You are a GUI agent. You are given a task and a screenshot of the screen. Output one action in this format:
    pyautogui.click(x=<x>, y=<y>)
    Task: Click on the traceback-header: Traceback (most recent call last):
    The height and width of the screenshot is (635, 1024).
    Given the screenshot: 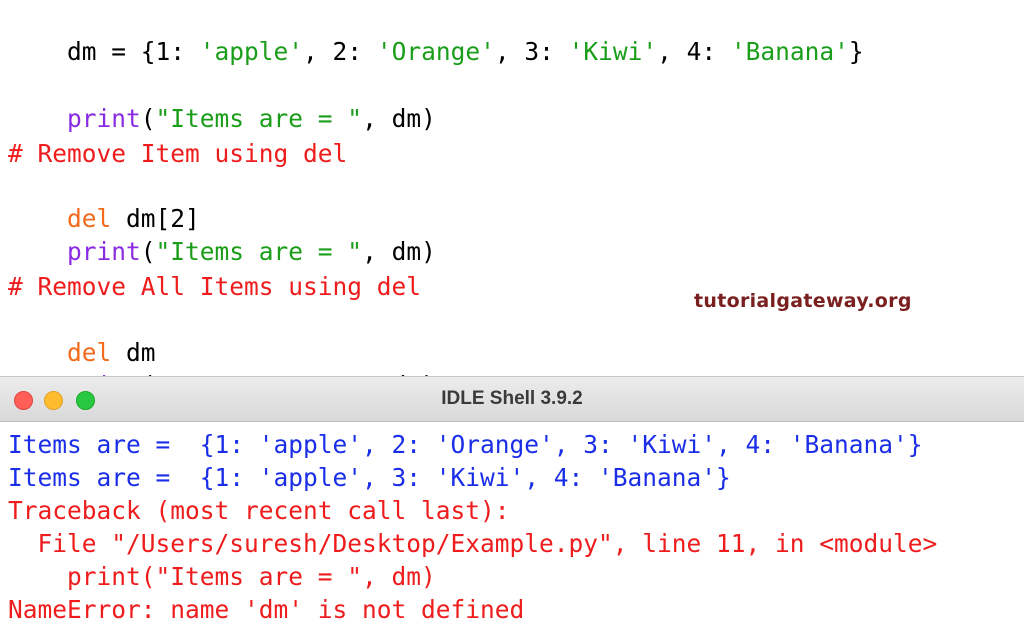 What is the action you would take?
    pyautogui.click(x=259, y=510)
    